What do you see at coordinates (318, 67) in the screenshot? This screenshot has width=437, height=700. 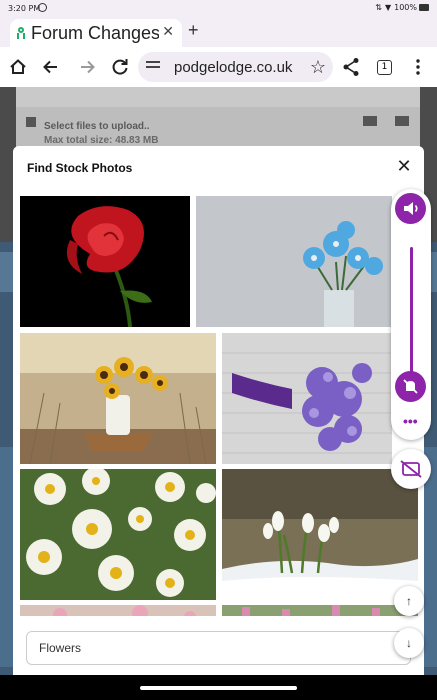 I see `bookmark-star-icon: ☆` at bounding box center [318, 67].